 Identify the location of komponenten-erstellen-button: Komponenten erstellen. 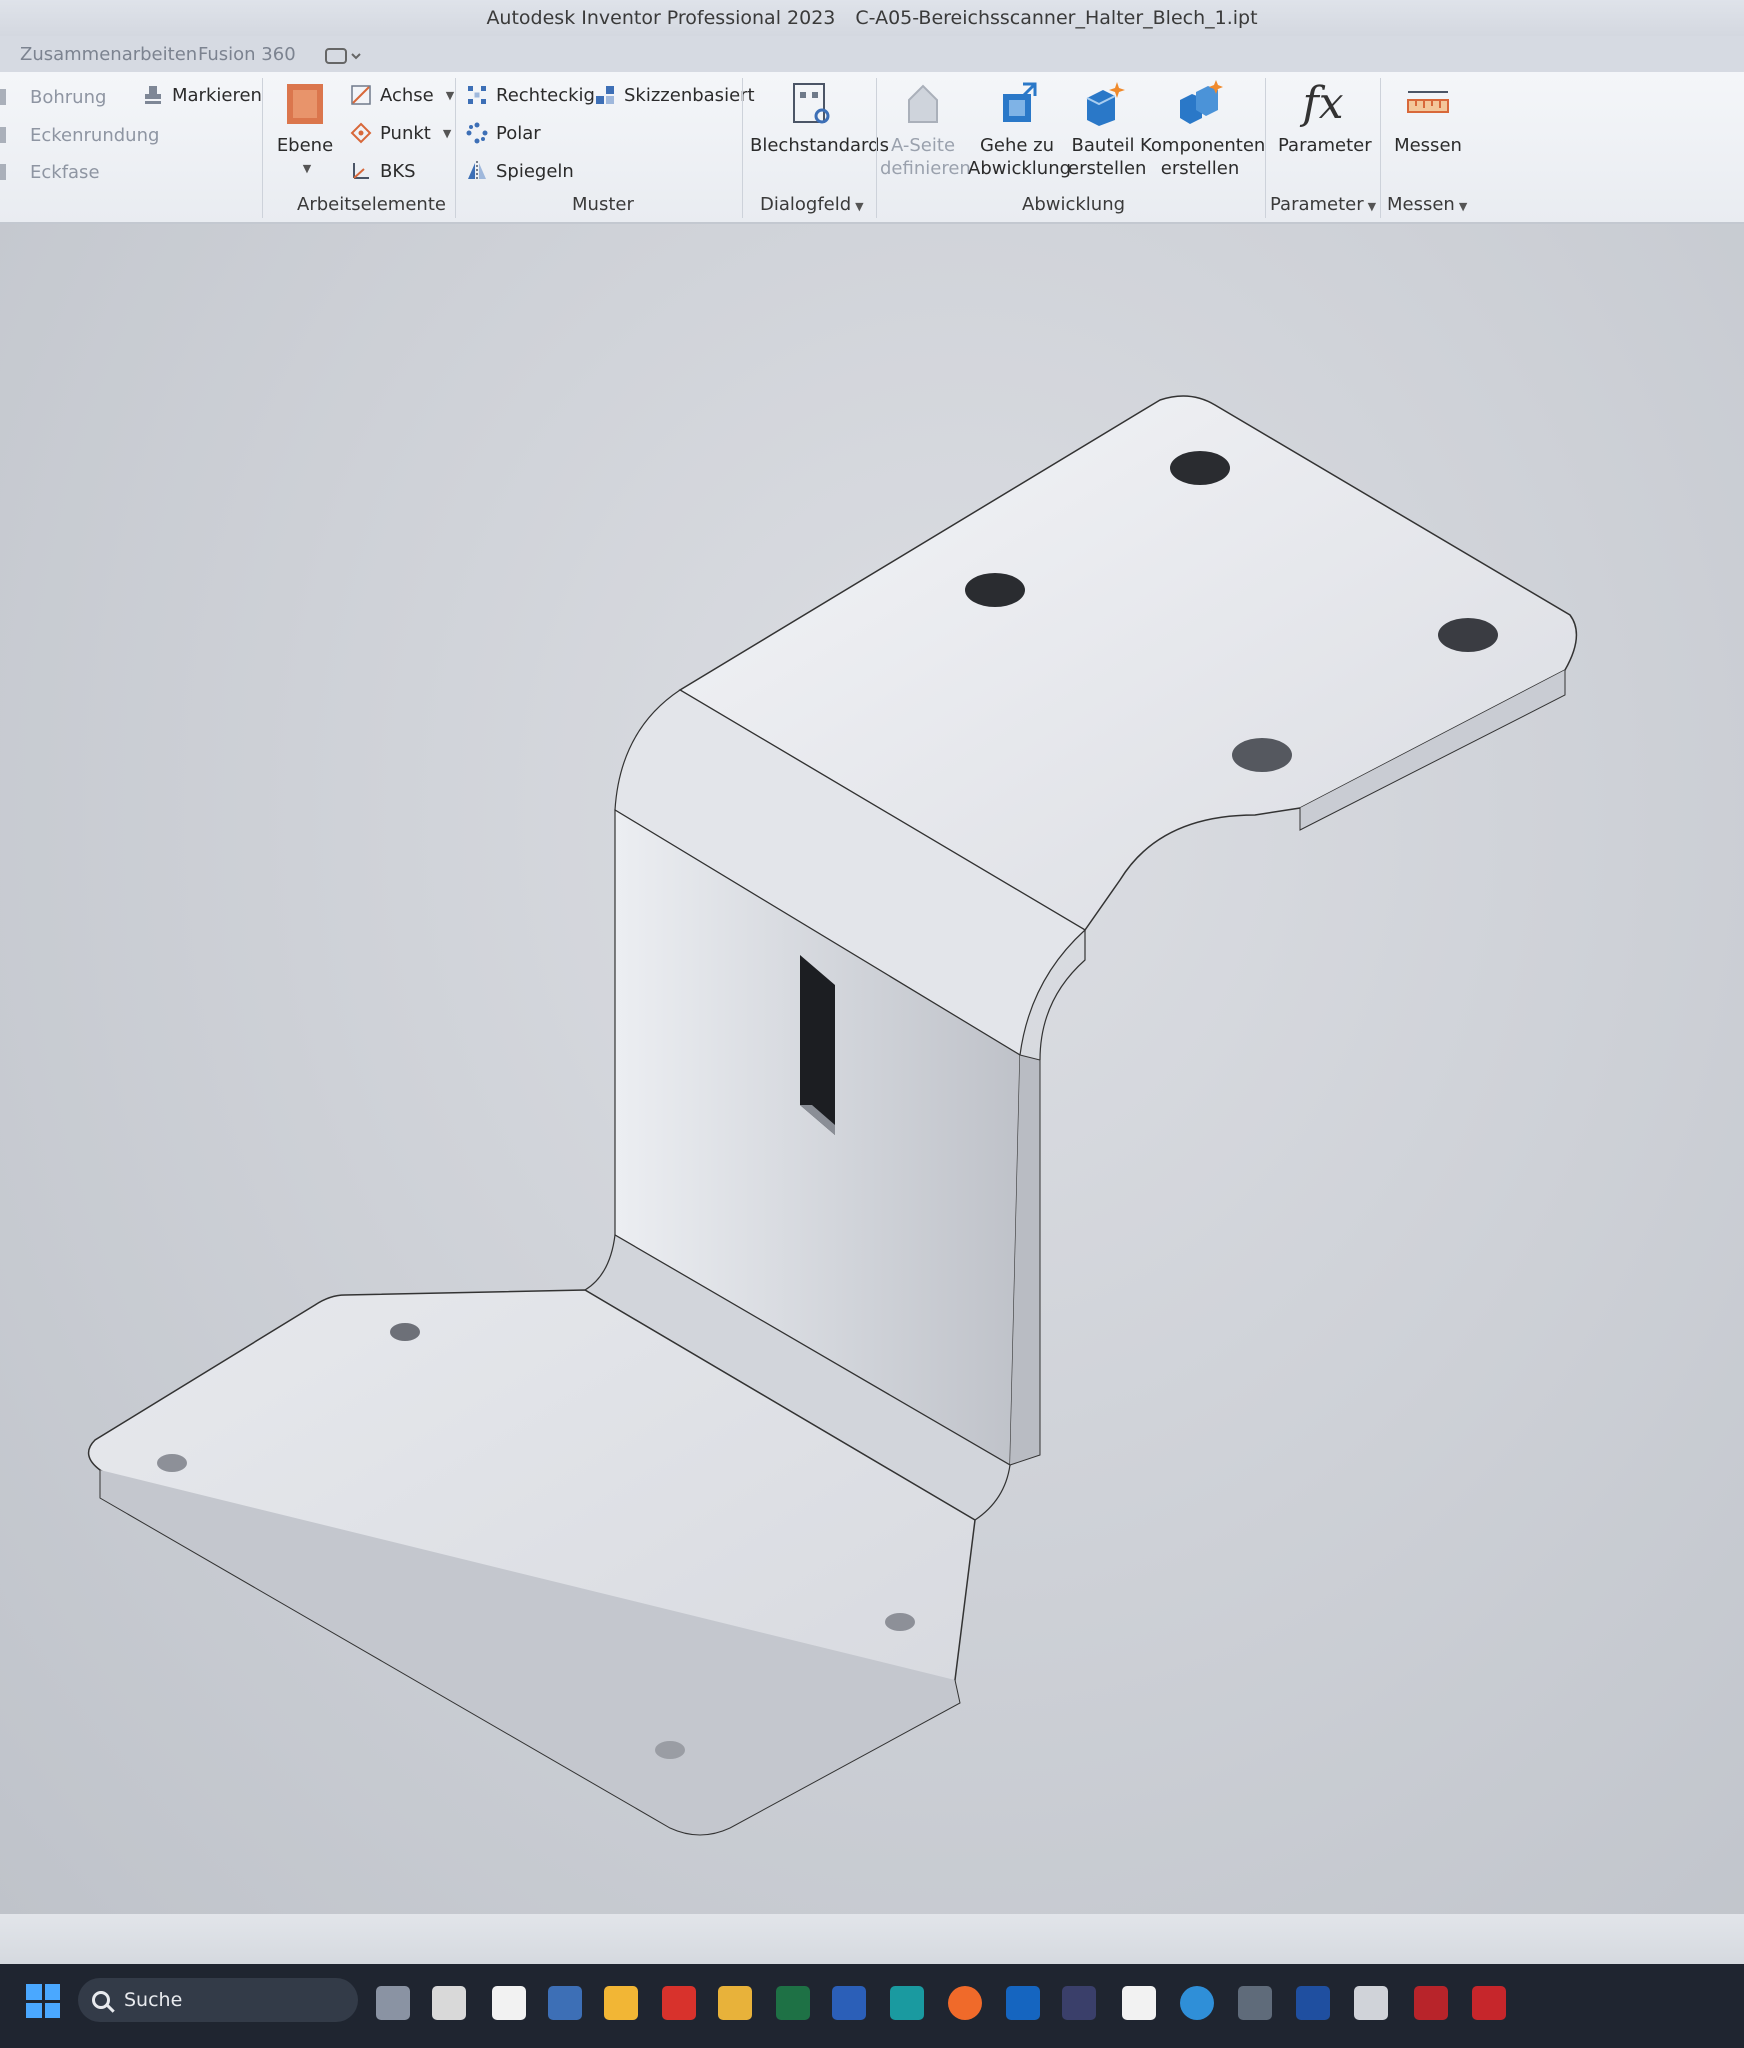
(1202, 130).